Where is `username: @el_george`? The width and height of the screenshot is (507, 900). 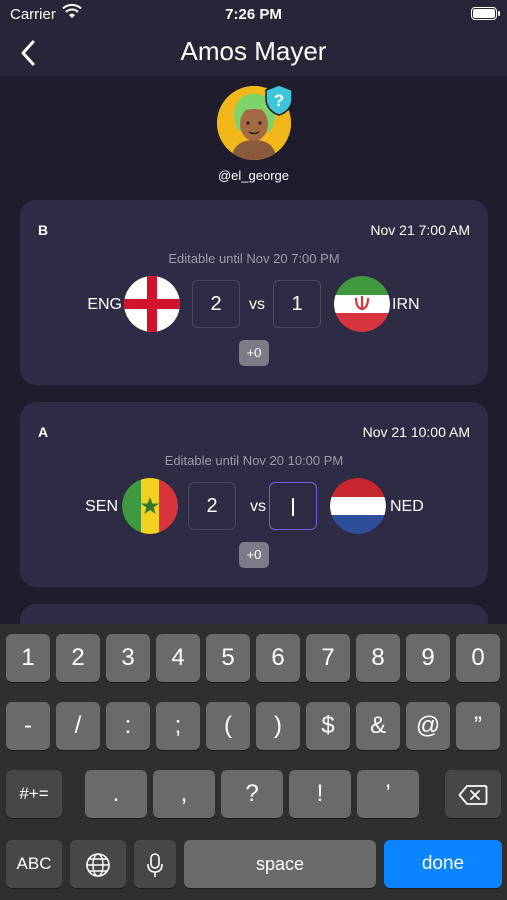
username: @el_george is located at coordinates (253, 175).